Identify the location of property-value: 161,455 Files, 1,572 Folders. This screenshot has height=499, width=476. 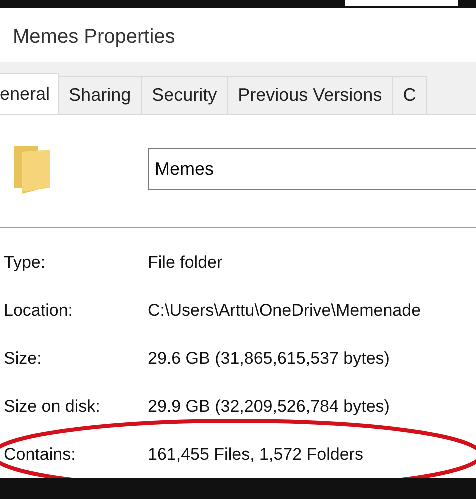
(256, 455).